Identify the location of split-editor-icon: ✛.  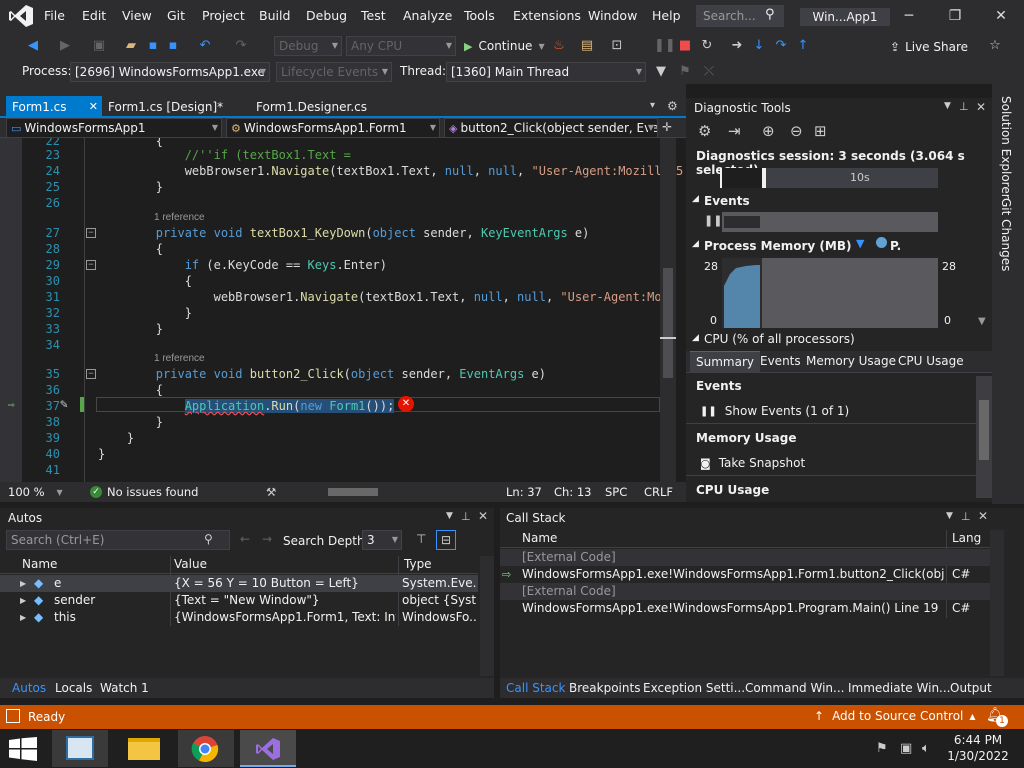
(667, 127).